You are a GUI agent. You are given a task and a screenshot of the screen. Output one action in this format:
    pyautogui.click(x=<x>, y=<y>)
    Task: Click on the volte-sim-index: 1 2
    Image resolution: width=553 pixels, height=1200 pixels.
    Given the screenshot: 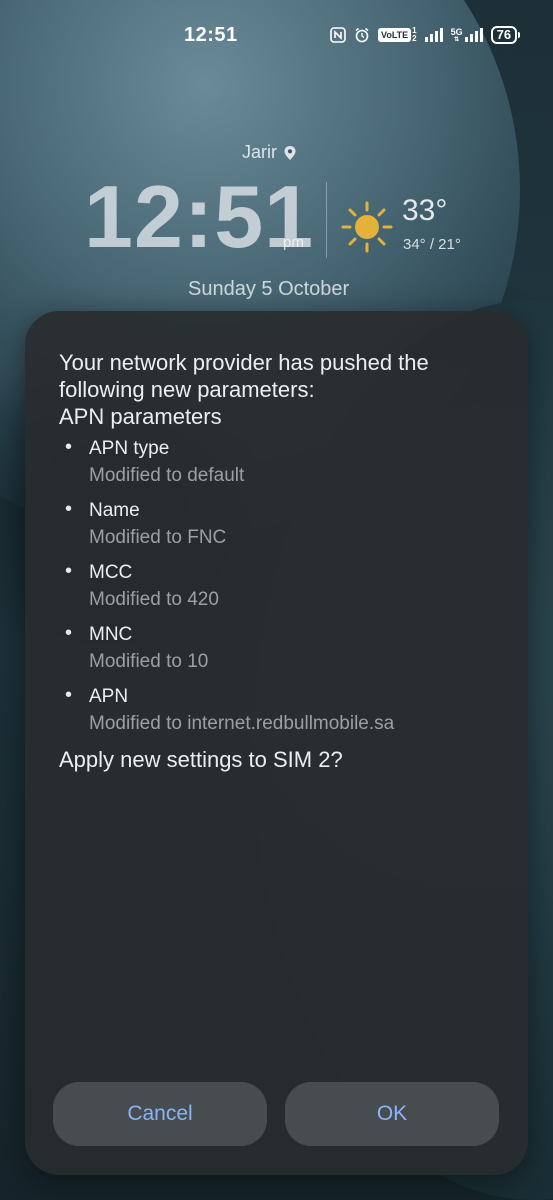 What is the action you would take?
    pyautogui.click(x=414, y=35)
    